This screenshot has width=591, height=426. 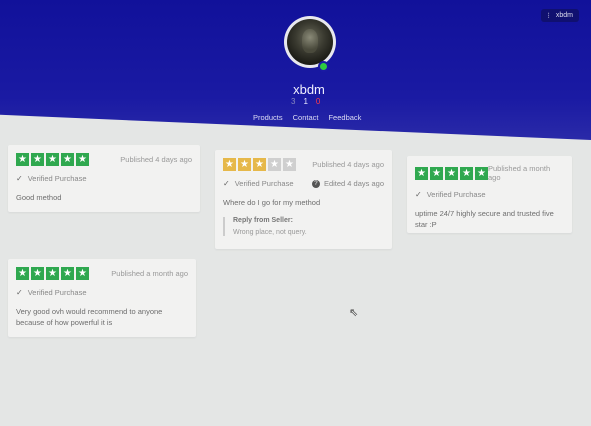 I want to click on menu-dots-icon: ⁝, so click(x=548, y=15).